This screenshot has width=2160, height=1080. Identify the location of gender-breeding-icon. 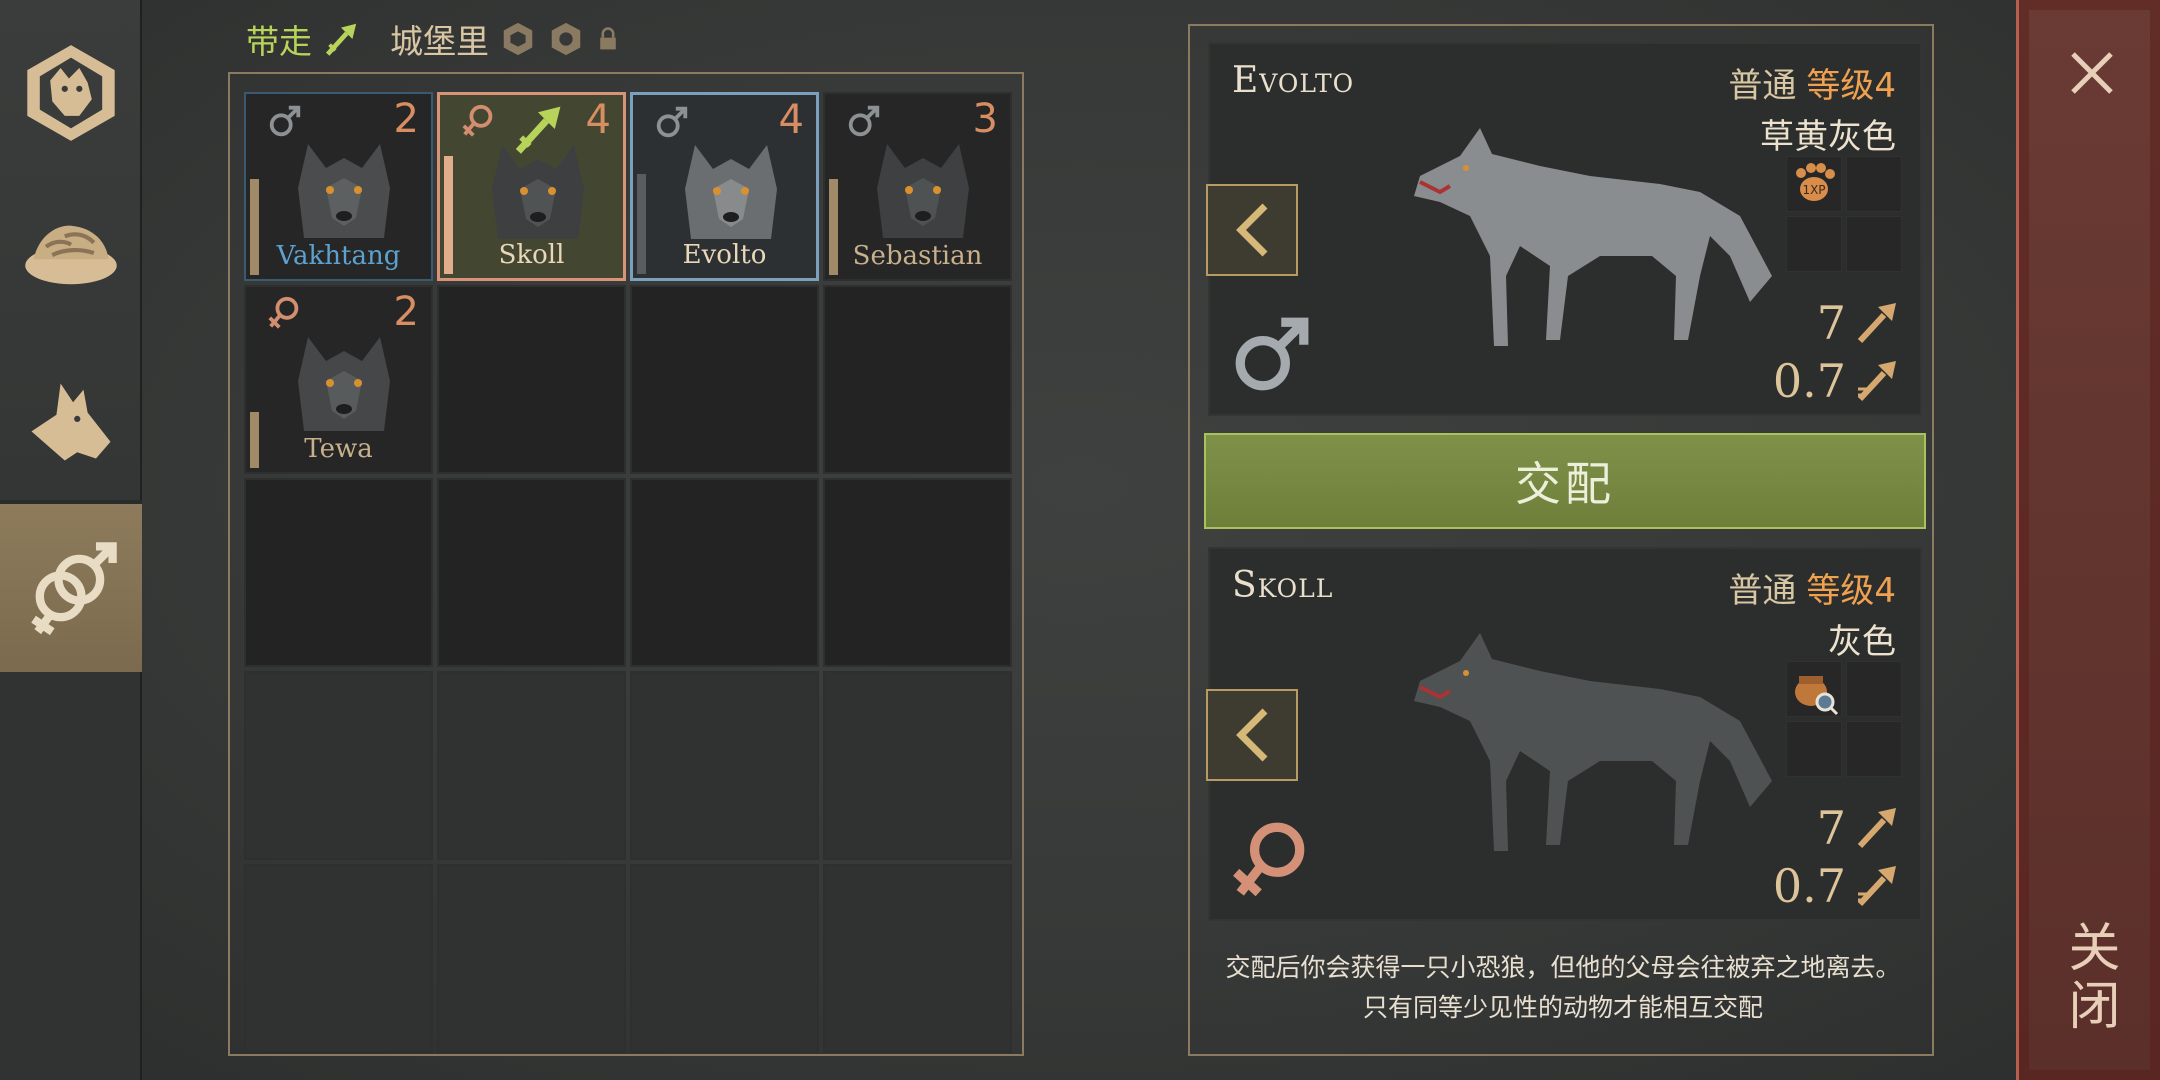
(74, 589).